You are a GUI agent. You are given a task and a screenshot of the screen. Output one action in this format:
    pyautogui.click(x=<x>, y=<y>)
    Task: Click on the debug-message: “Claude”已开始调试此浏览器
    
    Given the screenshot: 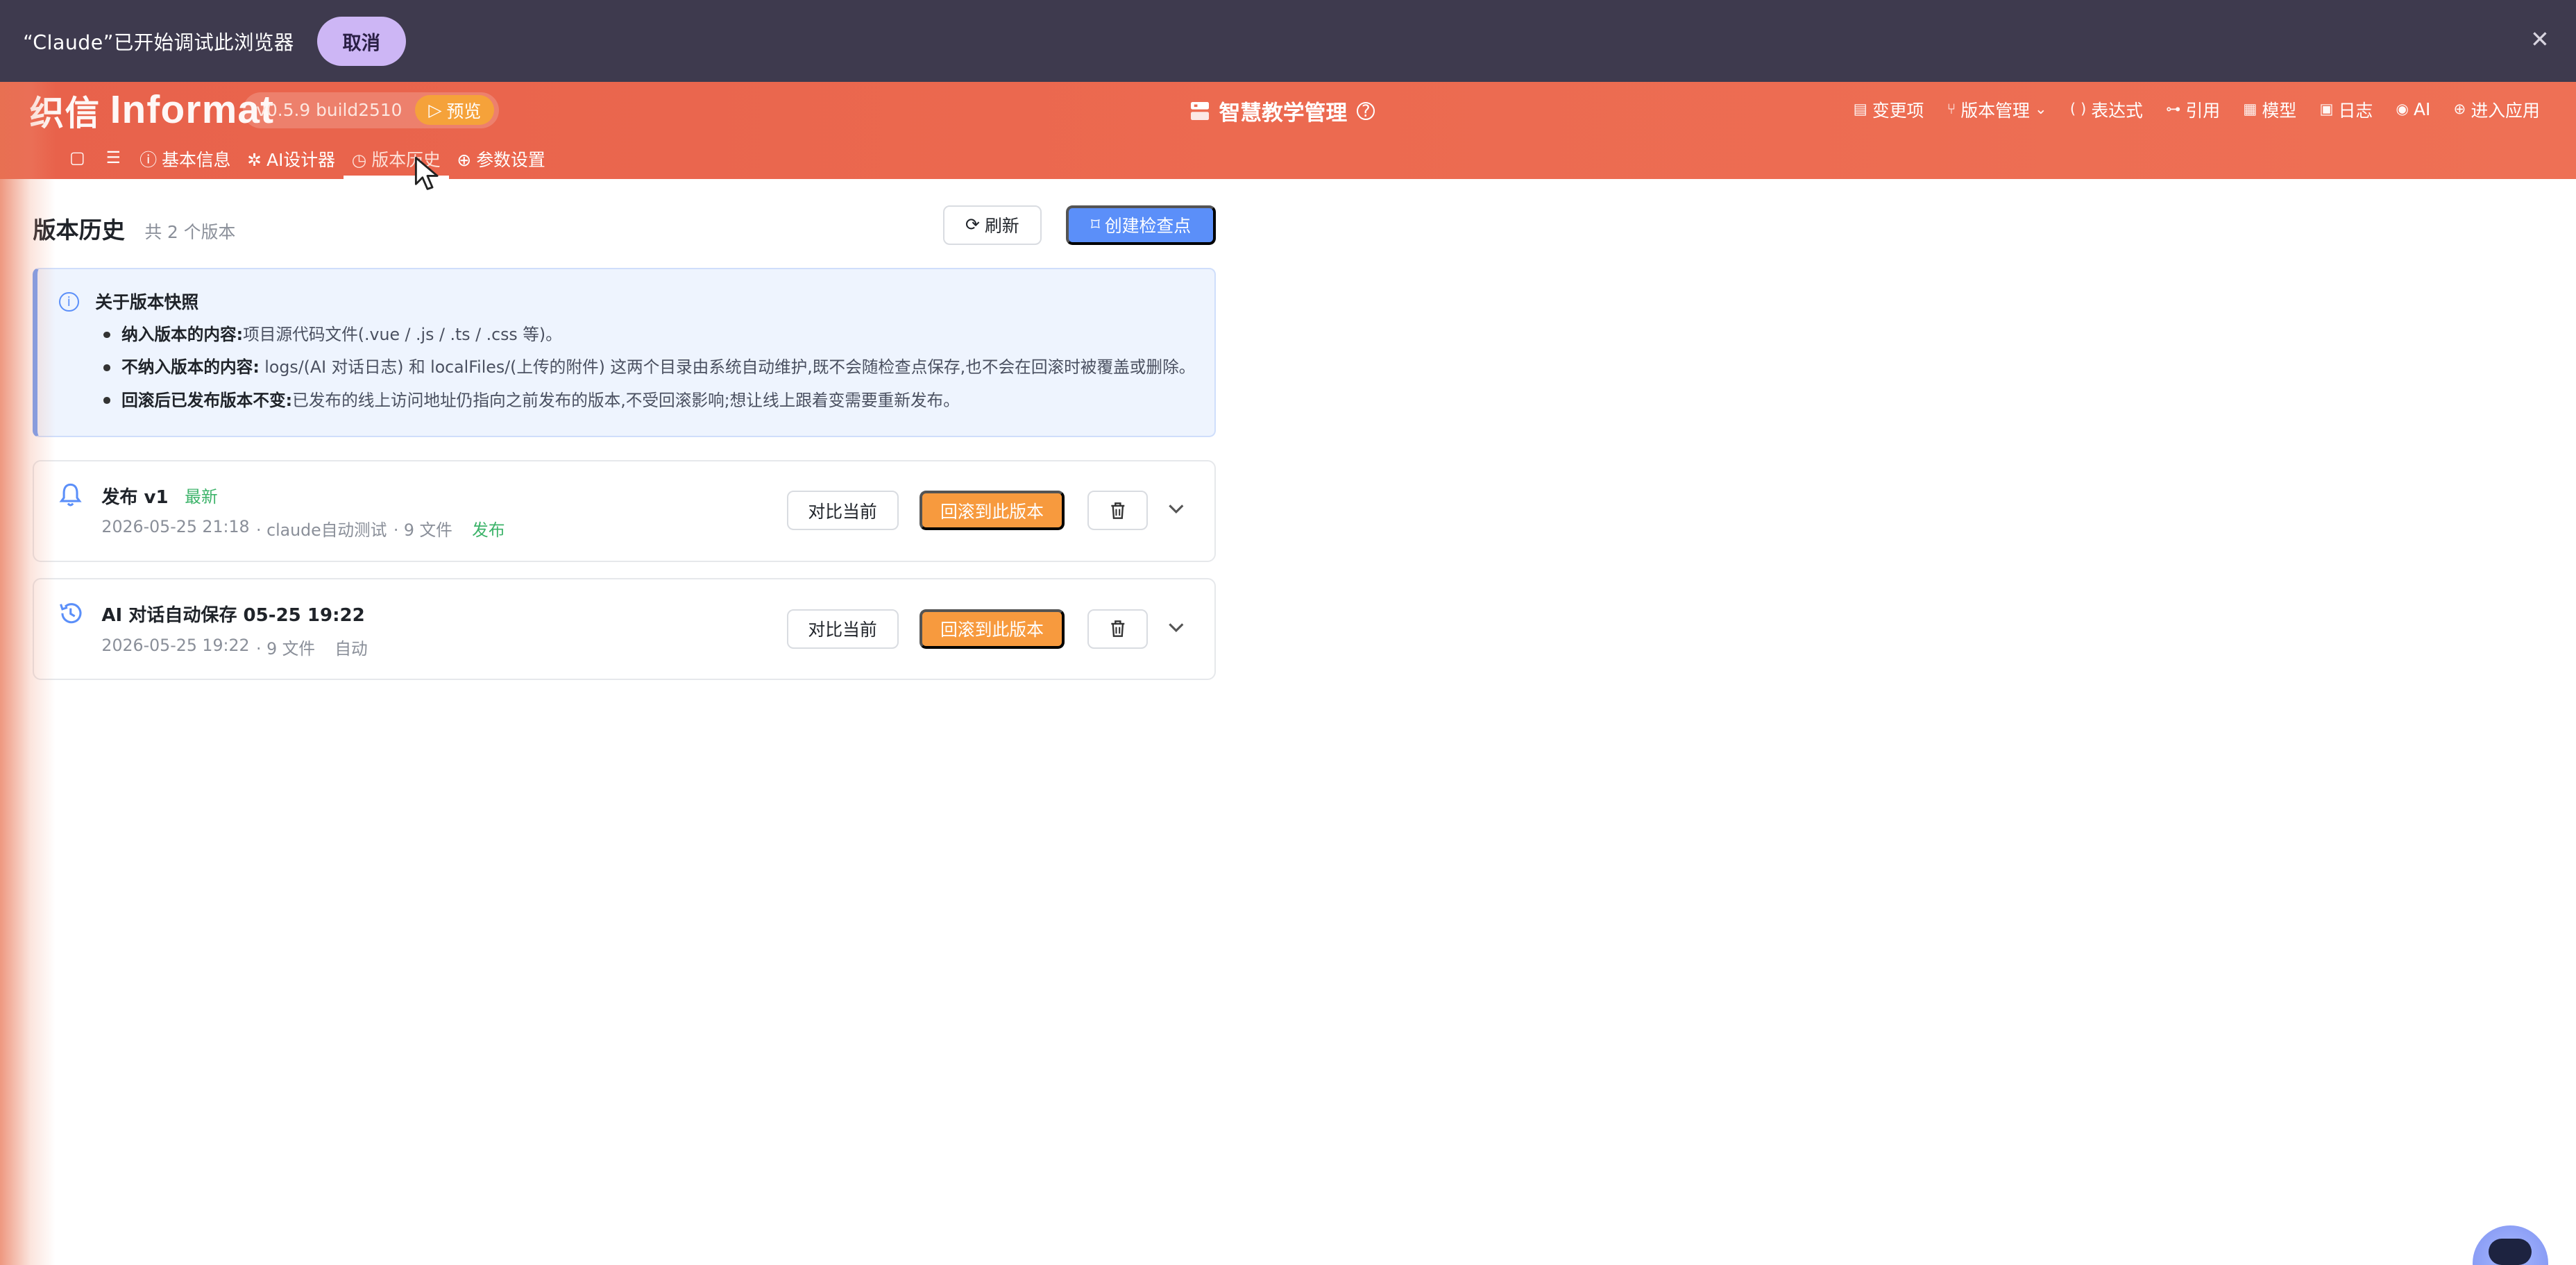 What is the action you would take?
    pyautogui.click(x=159, y=42)
    